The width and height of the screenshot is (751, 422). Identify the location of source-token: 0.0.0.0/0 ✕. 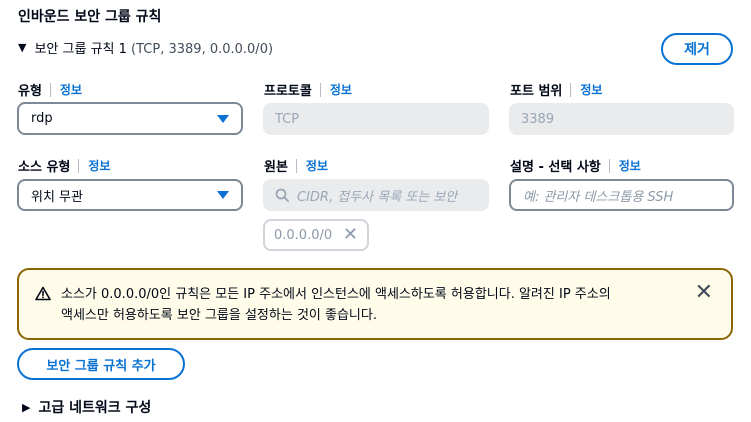
(316, 235).